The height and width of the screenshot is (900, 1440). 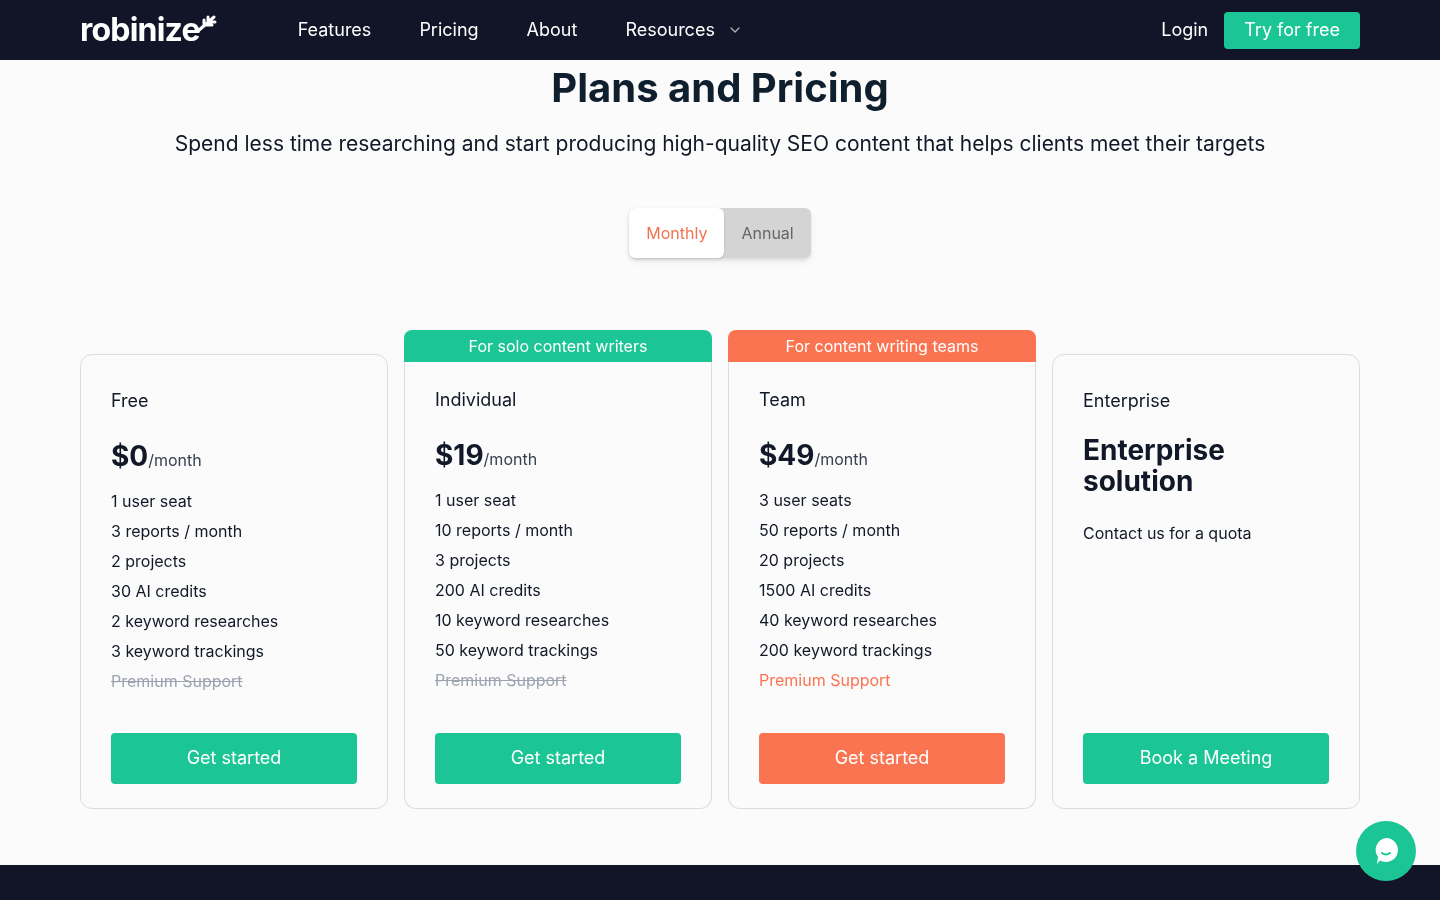 I want to click on billing-option: Annual, so click(x=767, y=232).